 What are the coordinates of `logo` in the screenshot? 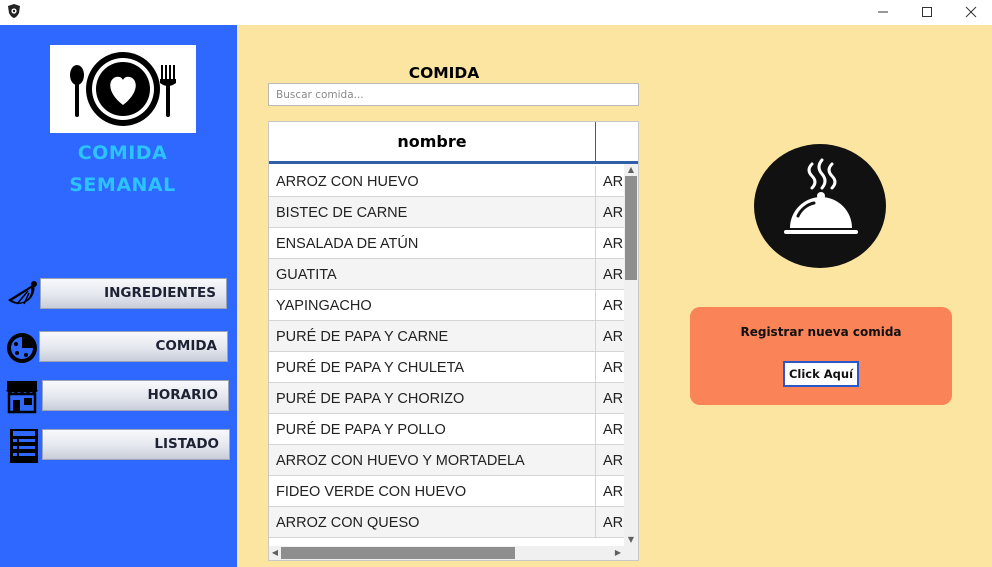 It's located at (123, 89).